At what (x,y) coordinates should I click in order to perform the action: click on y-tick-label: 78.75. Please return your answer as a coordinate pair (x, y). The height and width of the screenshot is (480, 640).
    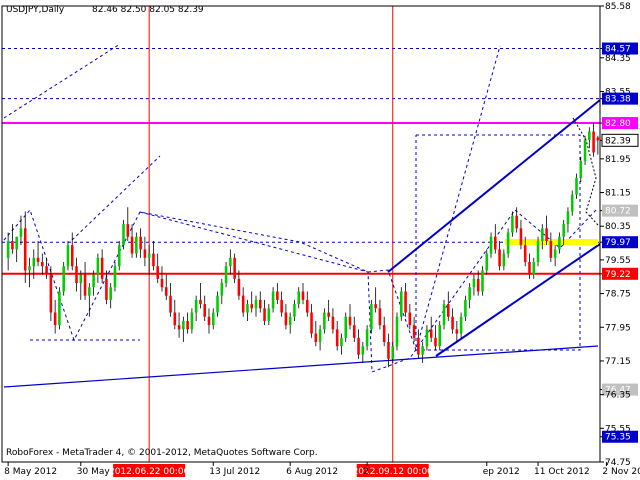
    Looking at the image, I should click on (618, 295).